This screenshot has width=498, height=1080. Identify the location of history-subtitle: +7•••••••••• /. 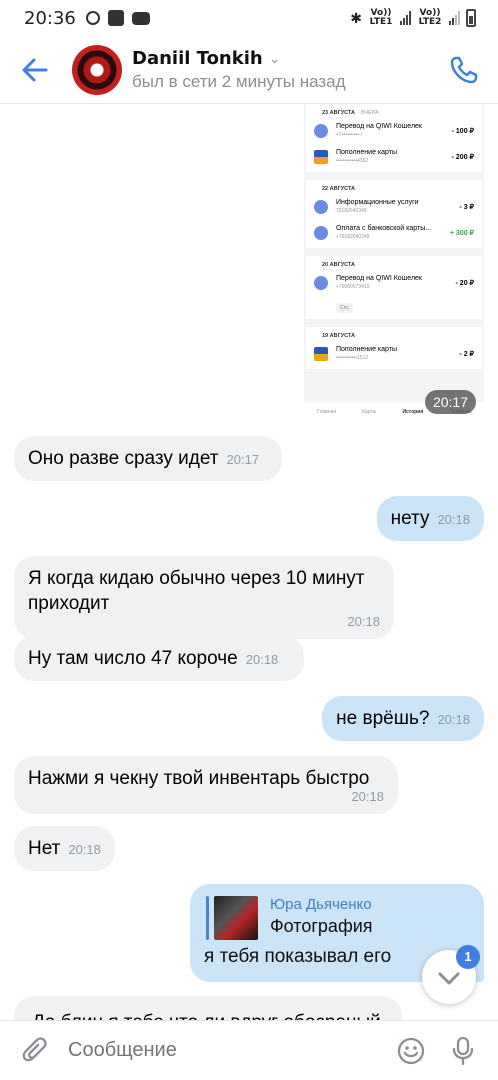
(349, 135).